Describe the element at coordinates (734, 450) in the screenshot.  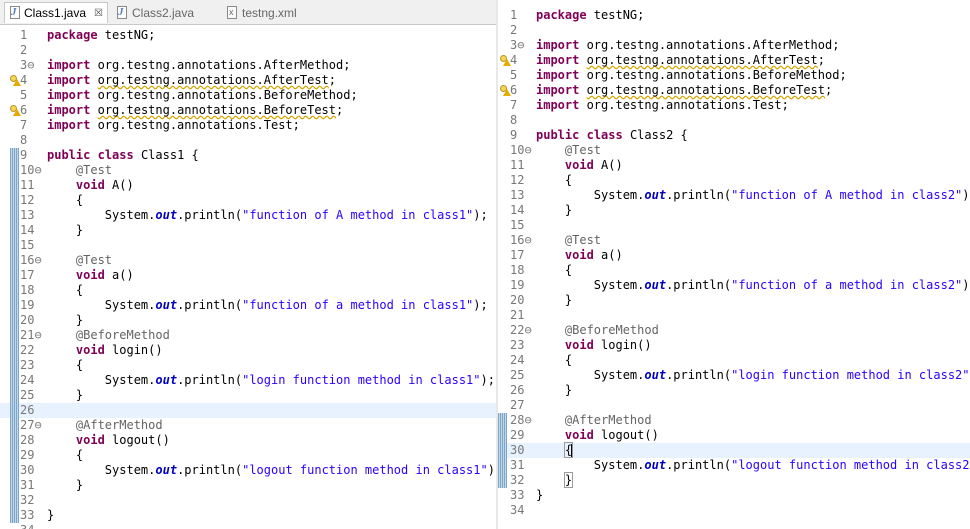
I see `code-line: 30 {` at that location.